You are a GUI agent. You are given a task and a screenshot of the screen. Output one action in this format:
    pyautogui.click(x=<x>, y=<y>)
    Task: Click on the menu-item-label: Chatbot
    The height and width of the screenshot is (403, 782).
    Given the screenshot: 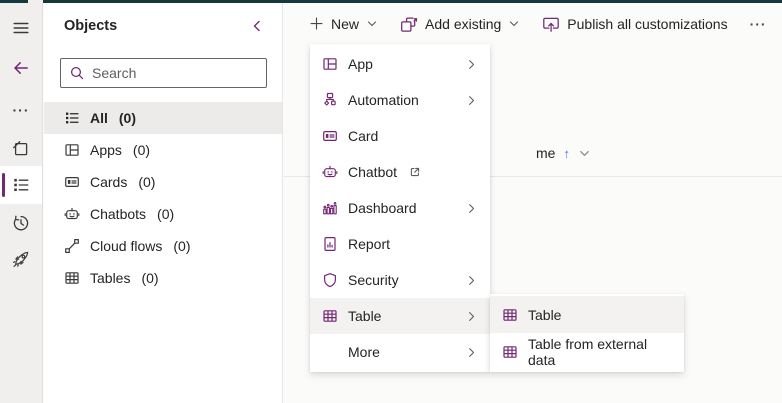 What is the action you would take?
    pyautogui.click(x=373, y=172)
    